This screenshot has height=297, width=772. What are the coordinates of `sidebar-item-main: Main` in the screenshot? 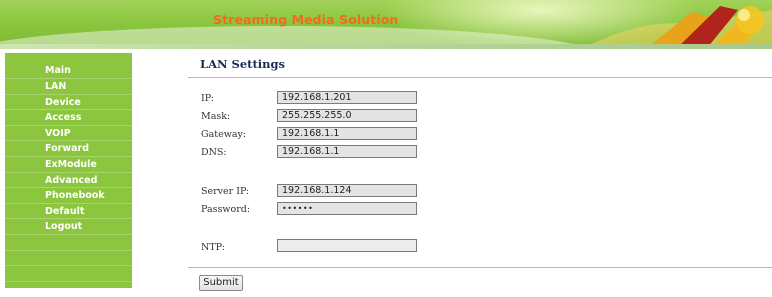 It's located at (68, 70).